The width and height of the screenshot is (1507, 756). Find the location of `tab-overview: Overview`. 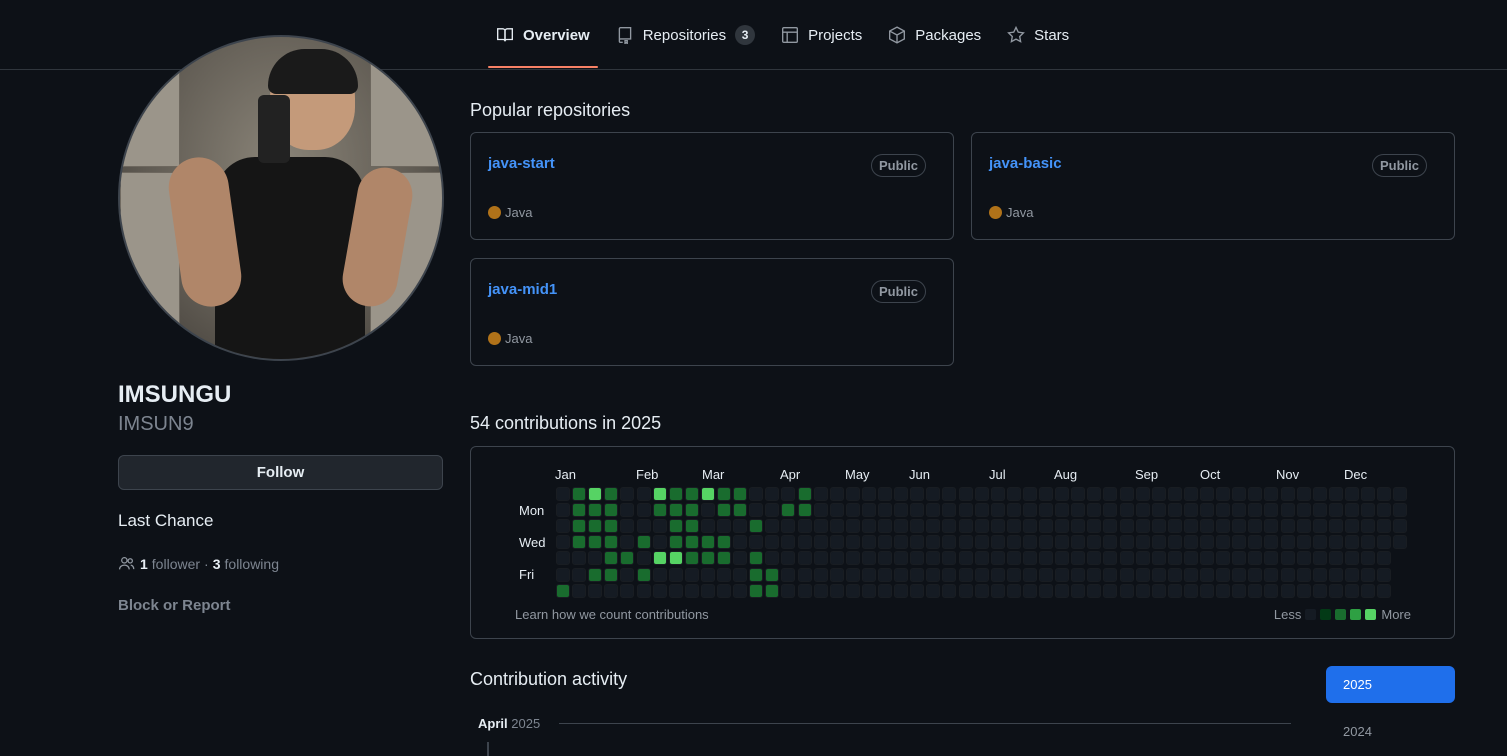

tab-overview: Overview is located at coordinates (543, 35).